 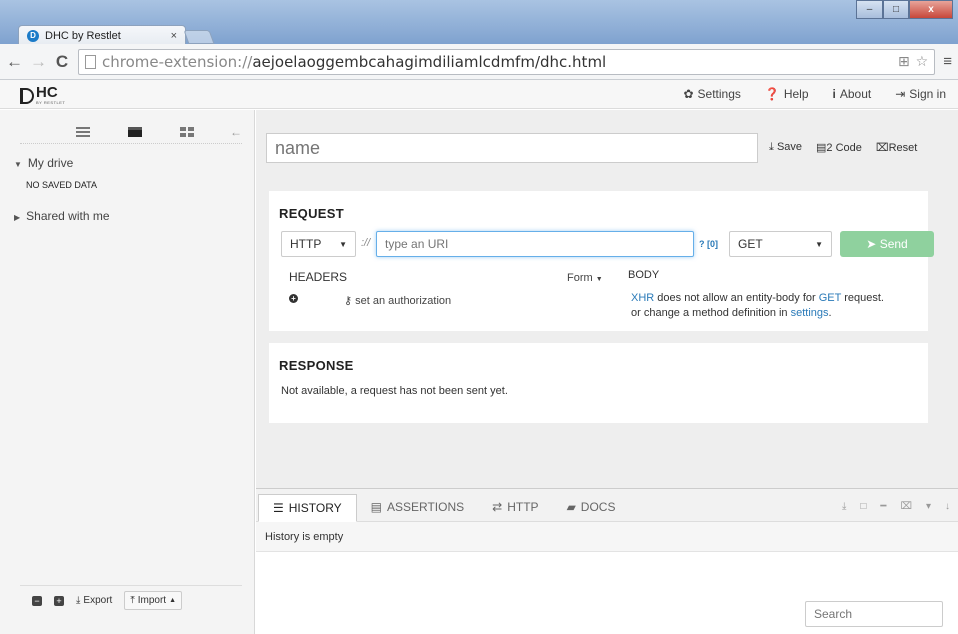 I want to click on bookmark-star-icon: ☆, so click(x=922, y=62).